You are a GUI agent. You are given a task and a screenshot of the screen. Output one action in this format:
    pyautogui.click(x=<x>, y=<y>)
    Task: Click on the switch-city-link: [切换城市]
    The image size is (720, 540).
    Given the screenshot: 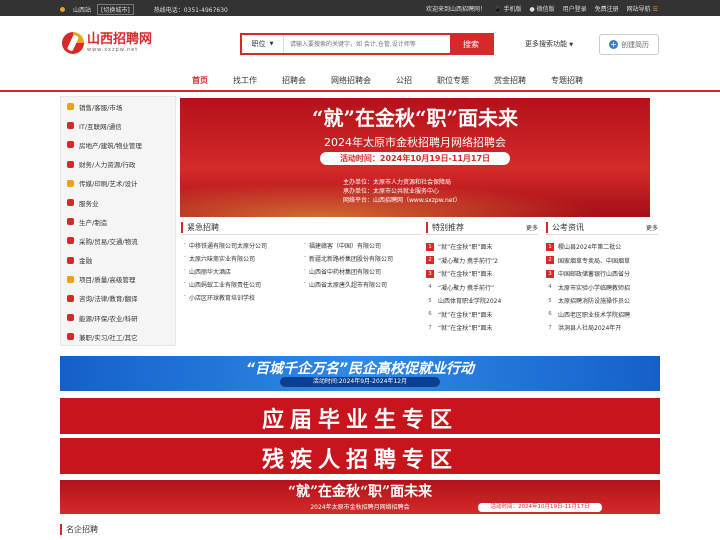 What is the action you would take?
    pyautogui.click(x=115, y=9)
    